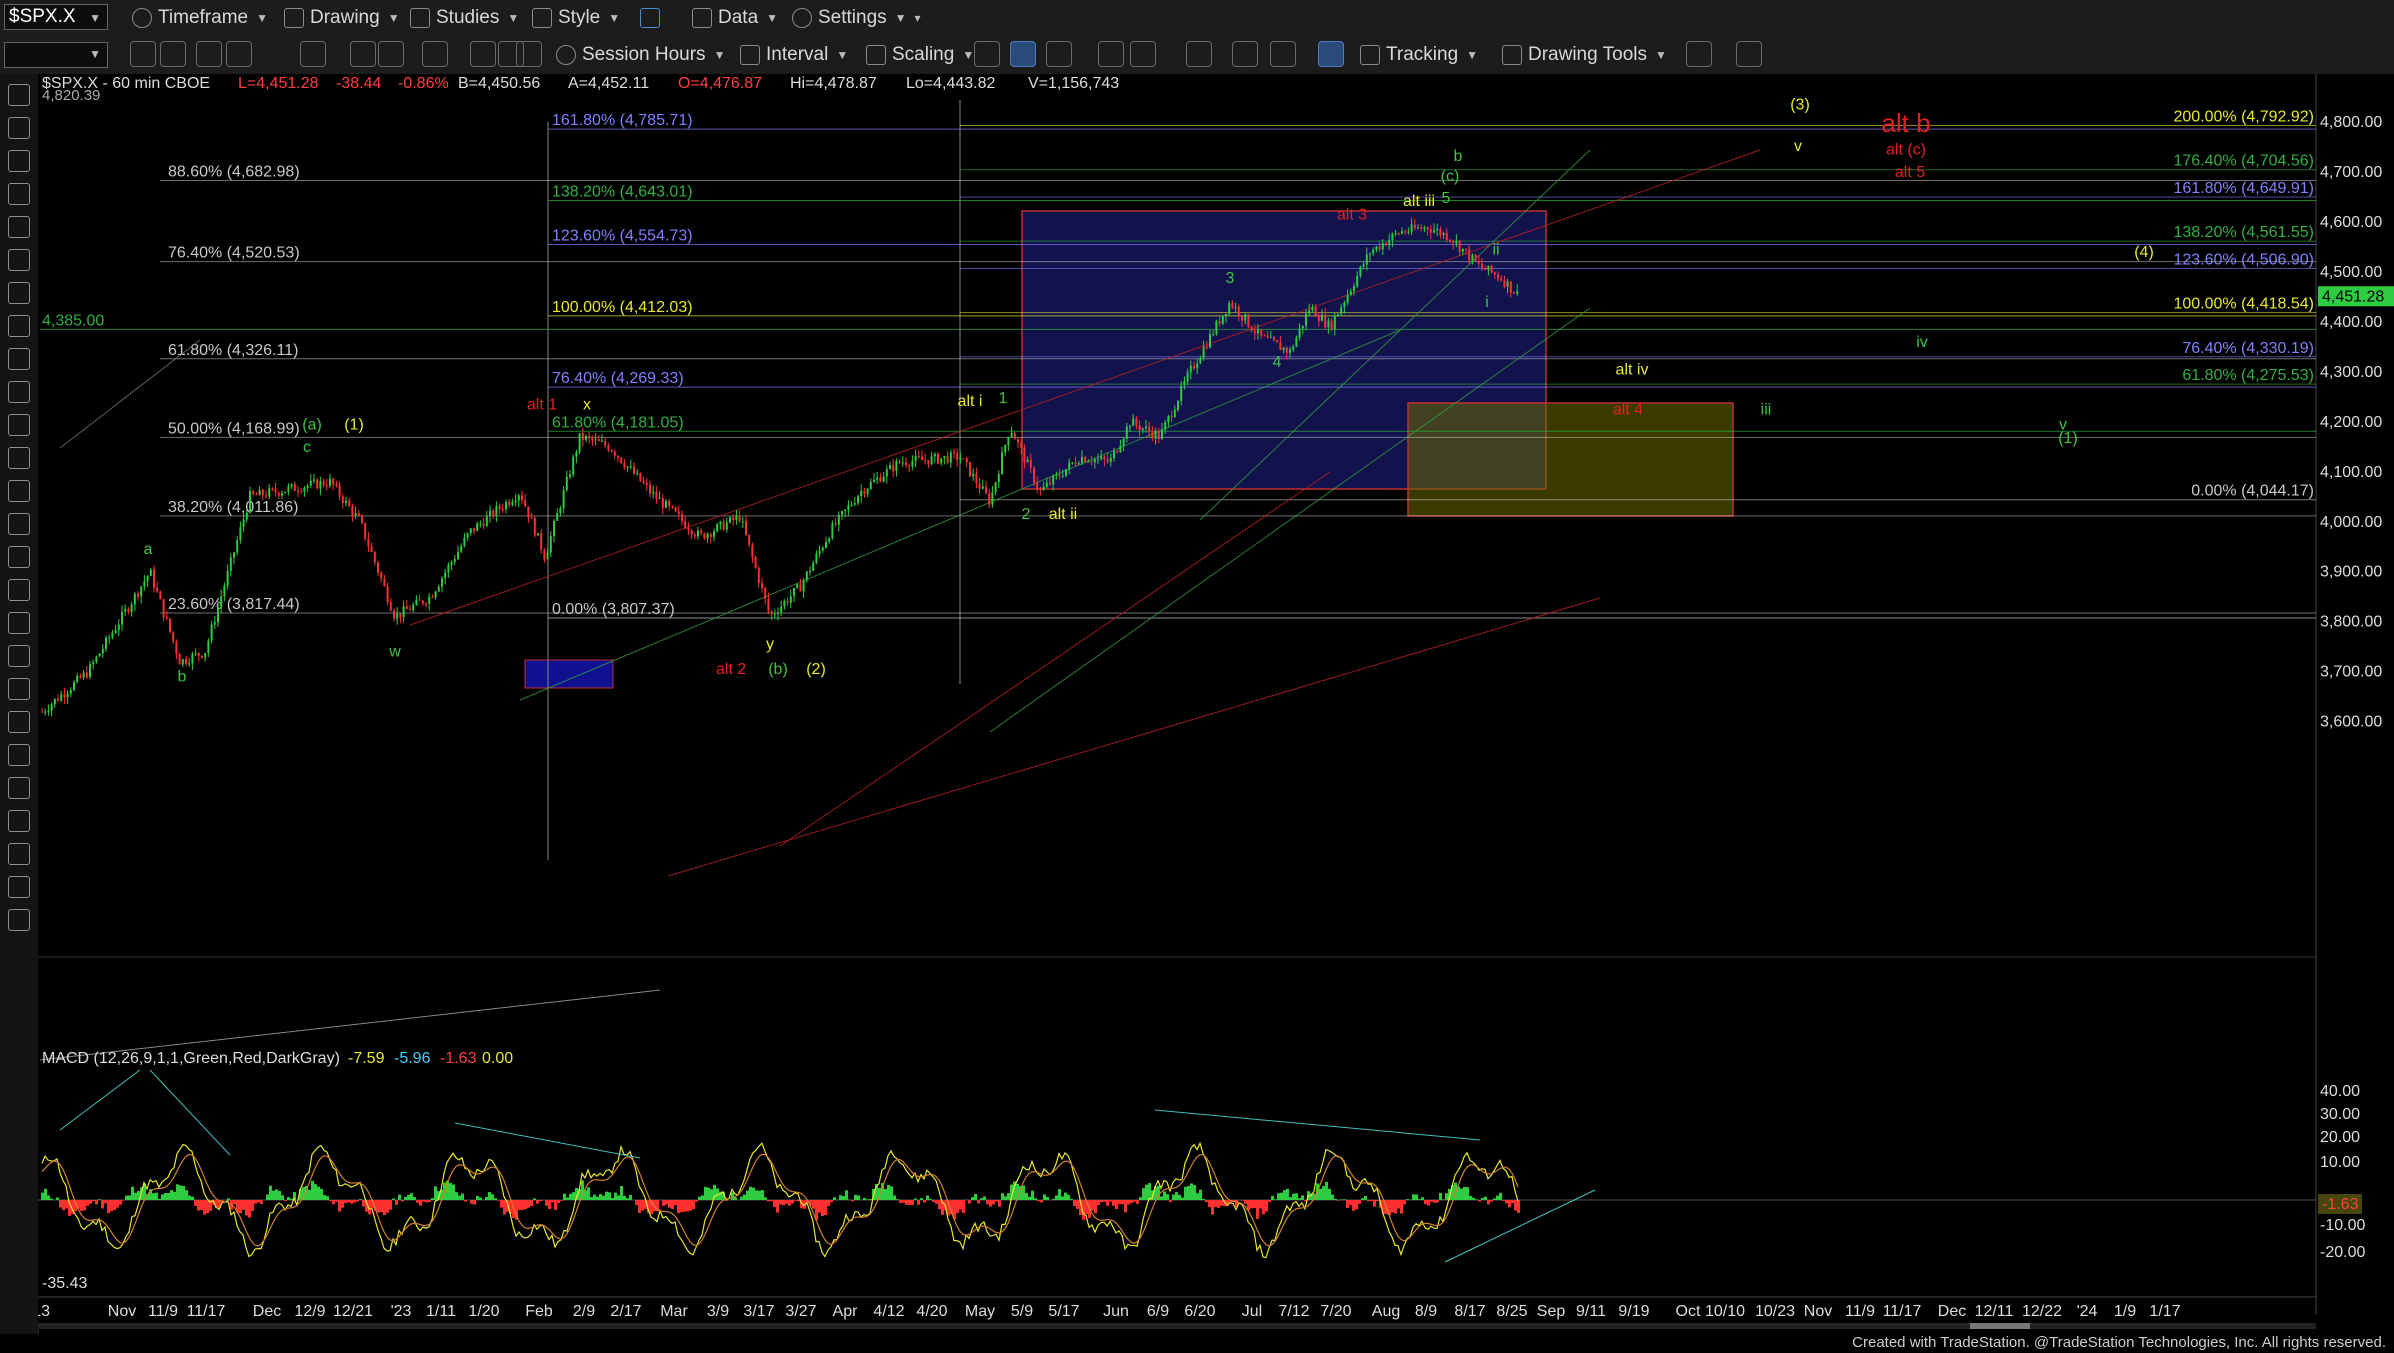 The image size is (2394, 1353). I want to click on drawing-menu: Drawing ▼, so click(342, 18).